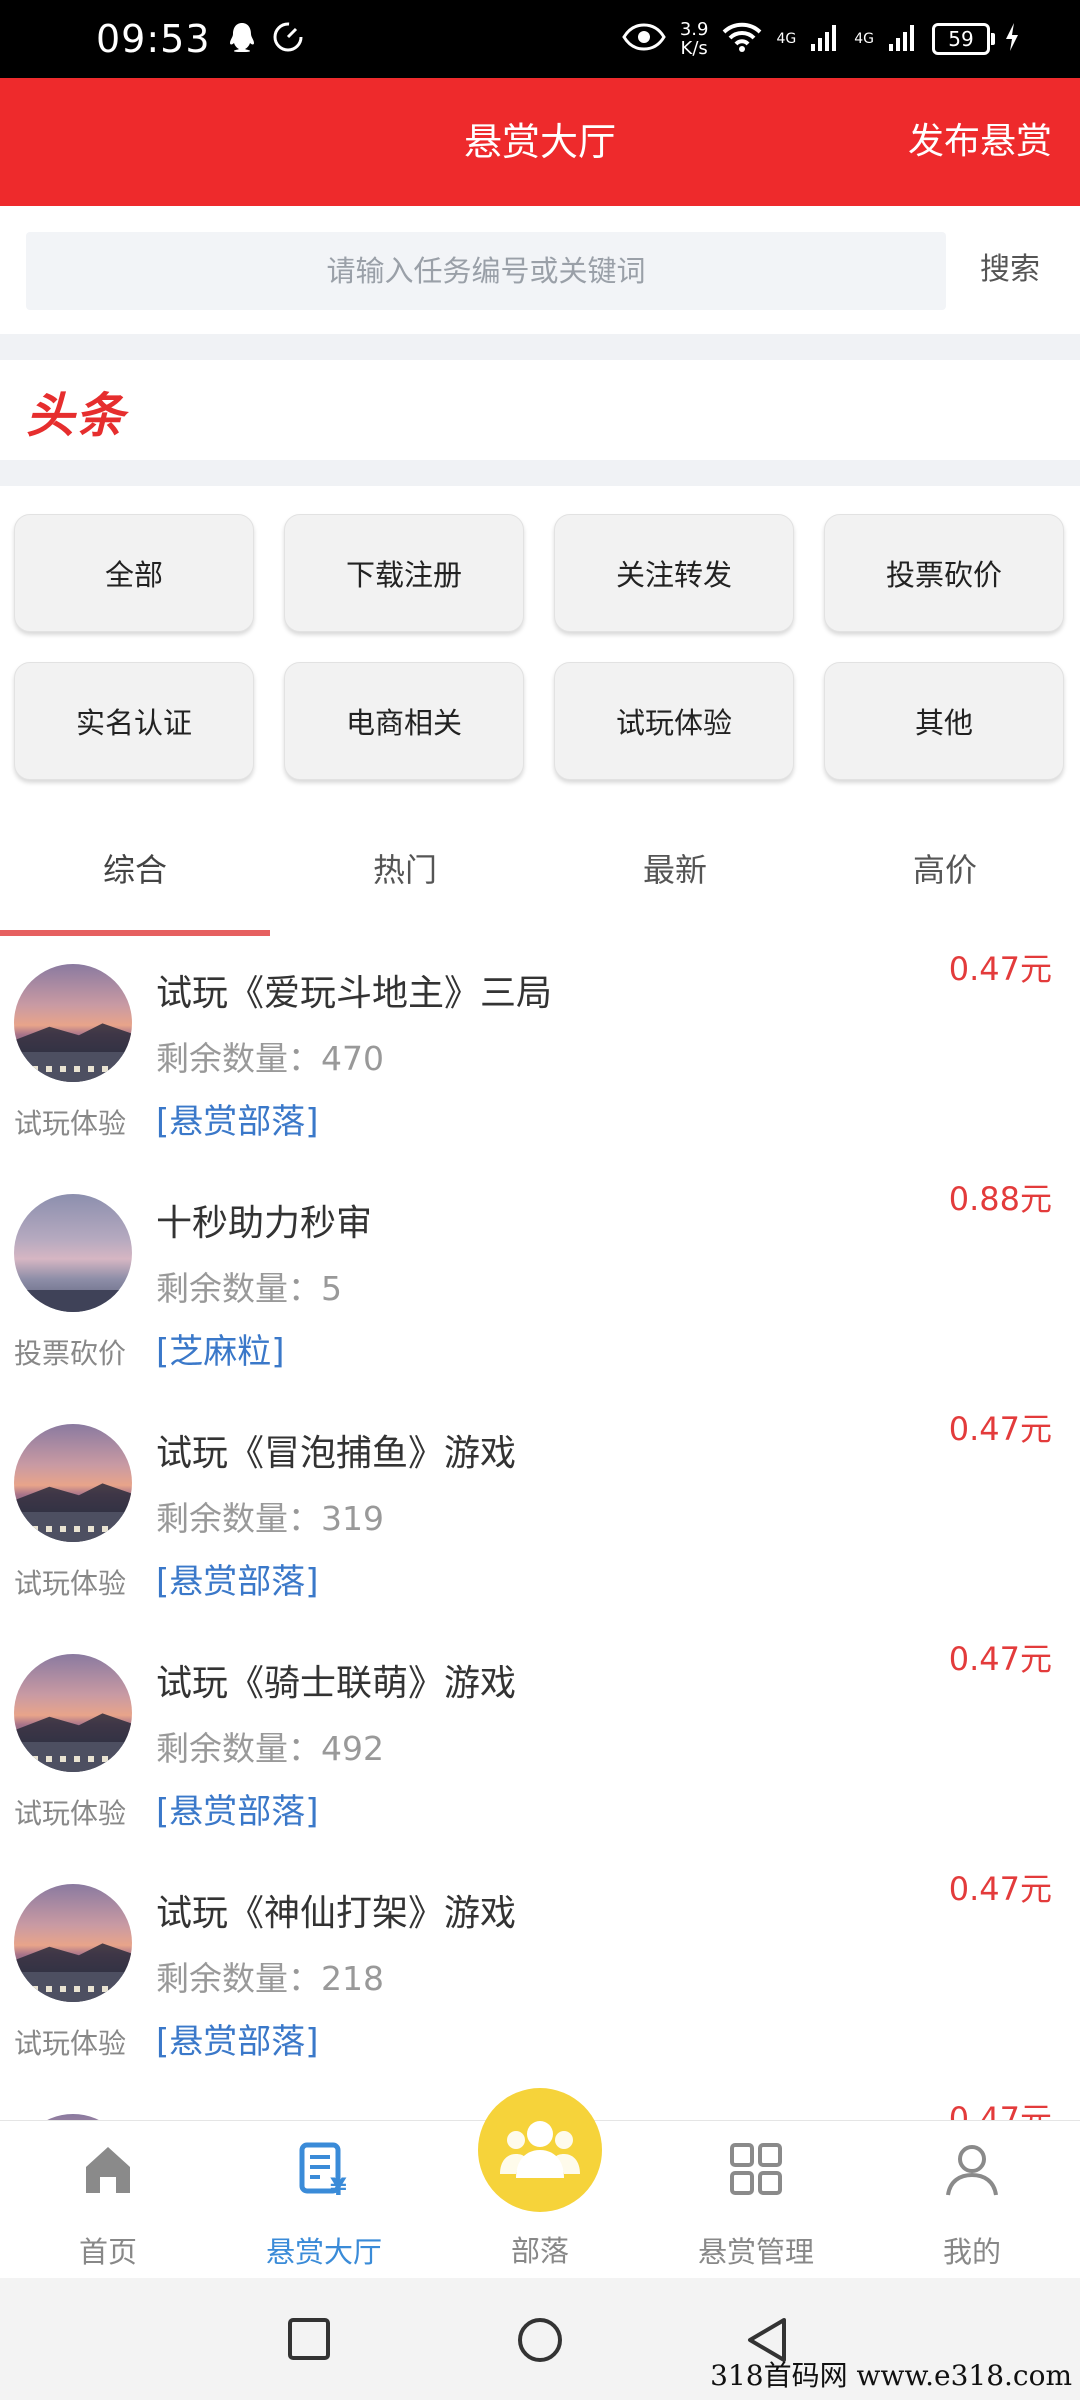 The height and width of the screenshot is (2400, 1080). I want to click on category-all: 全部, so click(134, 573).